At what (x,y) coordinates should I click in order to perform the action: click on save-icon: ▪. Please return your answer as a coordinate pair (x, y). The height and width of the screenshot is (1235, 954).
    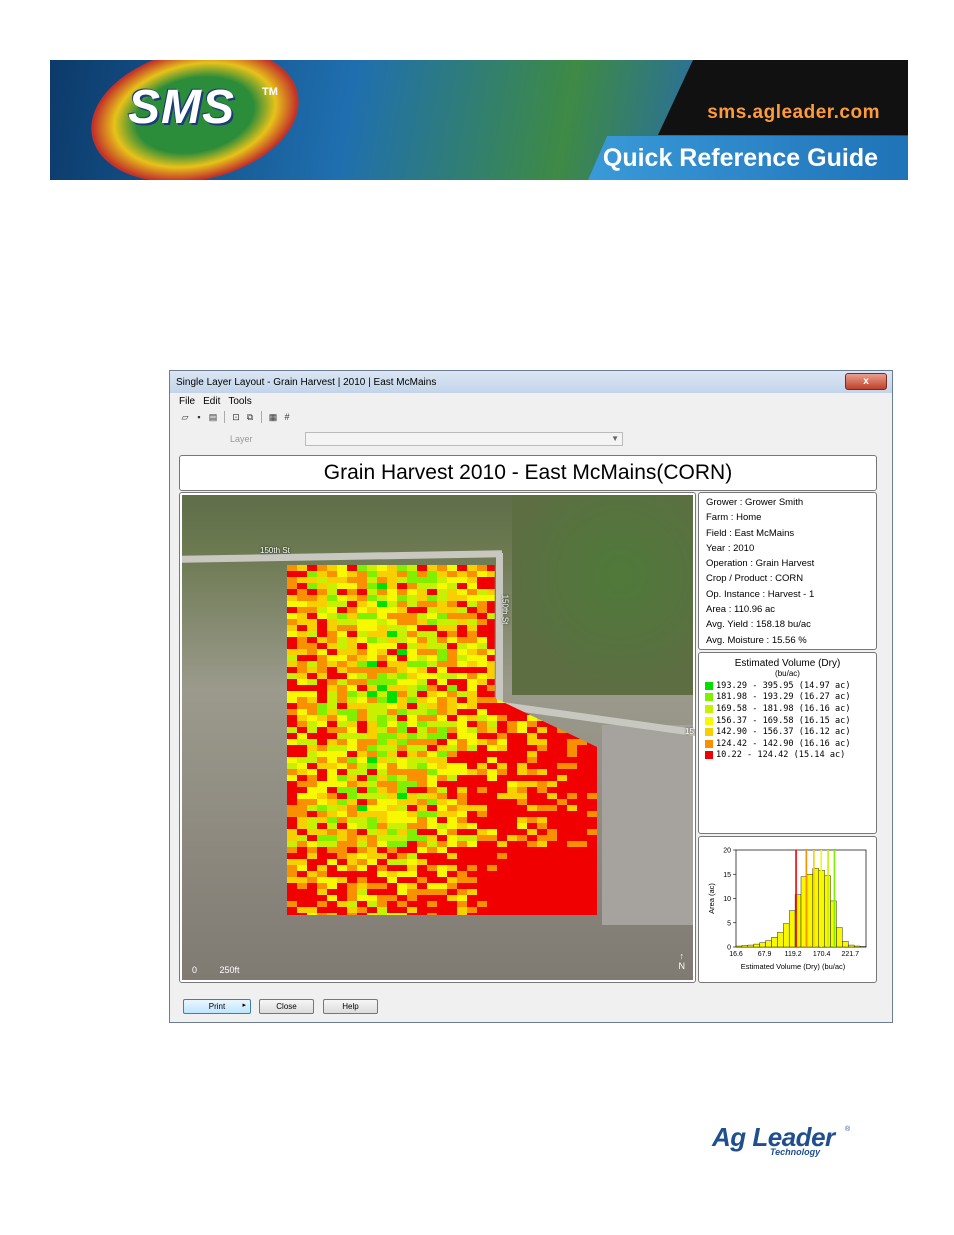
    Looking at the image, I should click on (199, 417).